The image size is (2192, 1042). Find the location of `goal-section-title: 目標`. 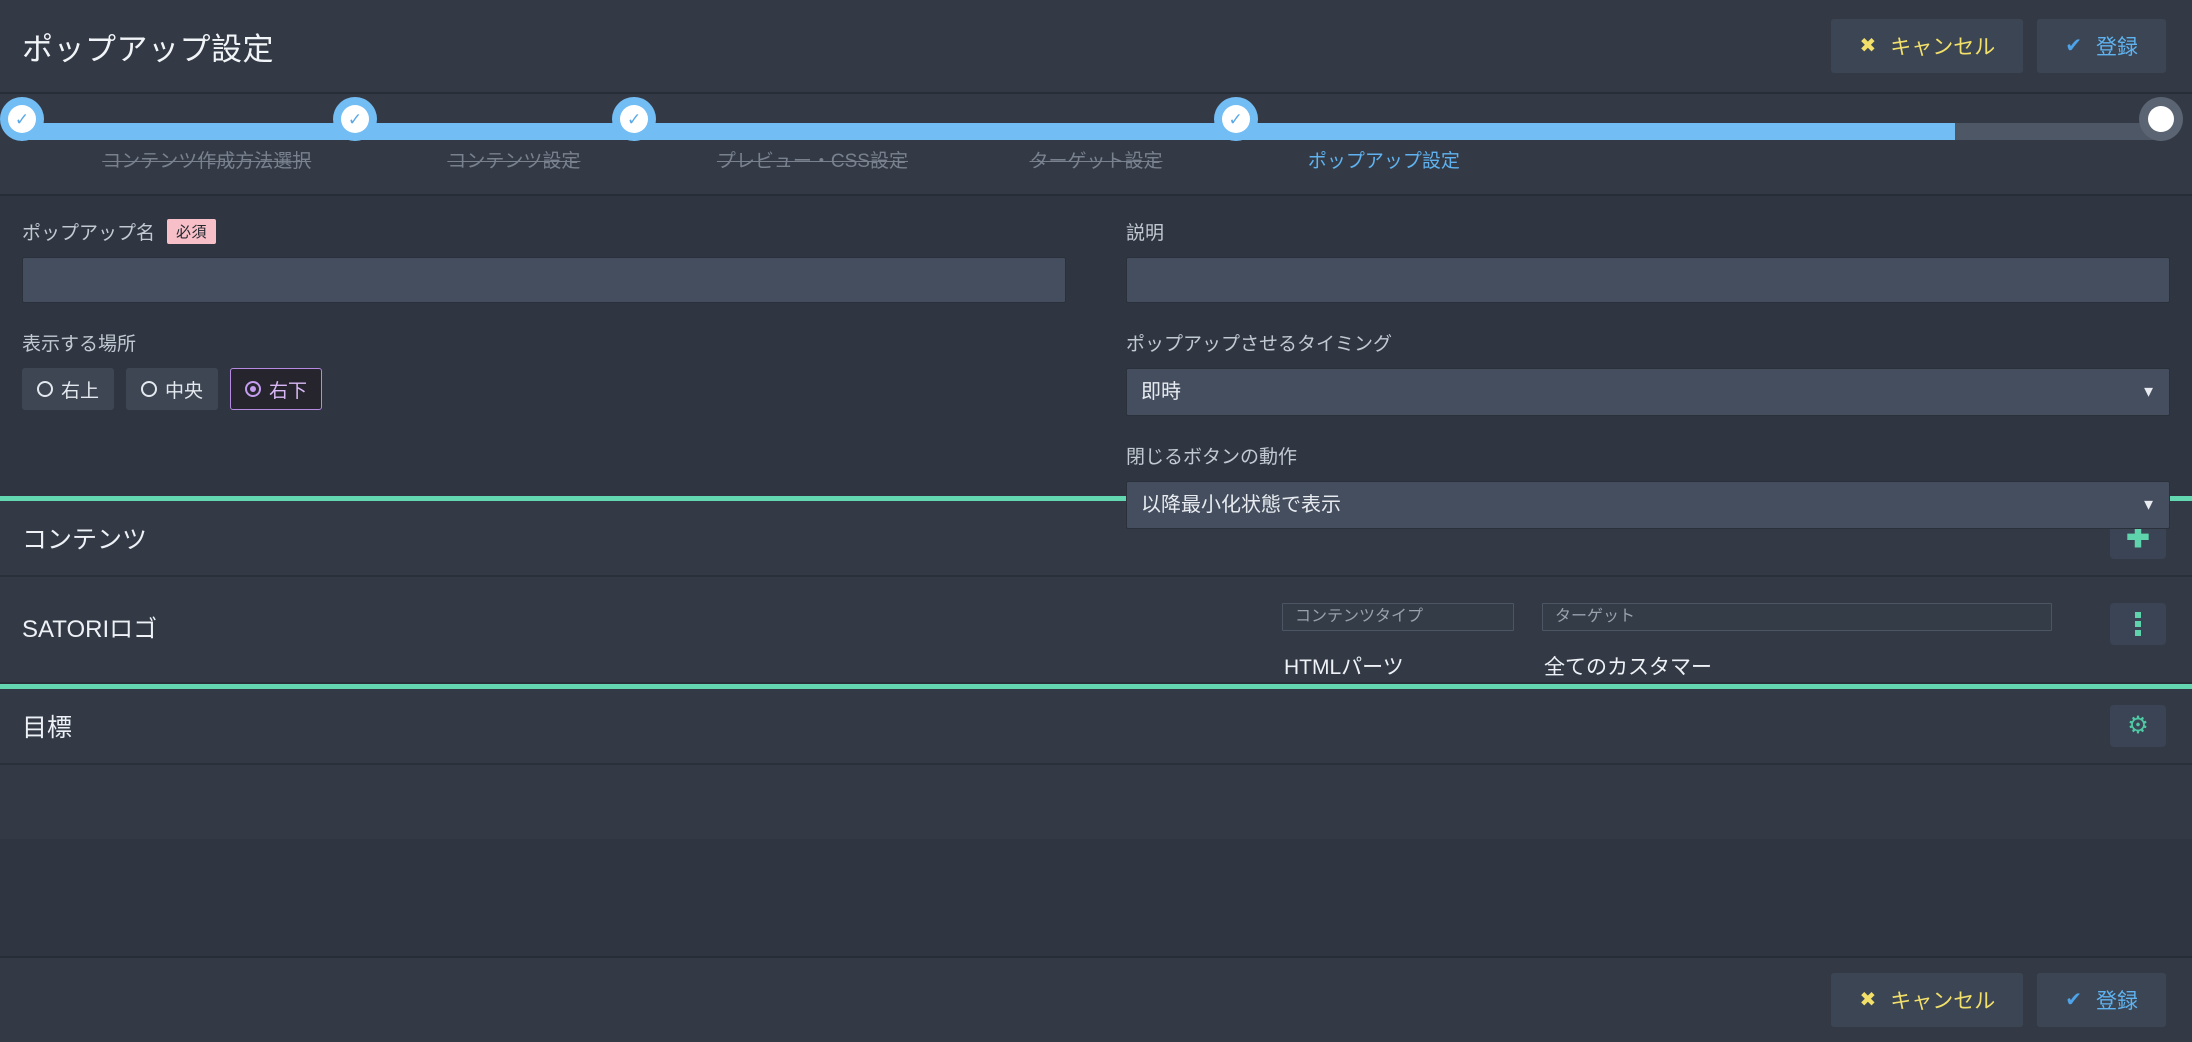

goal-section-title: 目標 is located at coordinates (47, 728).